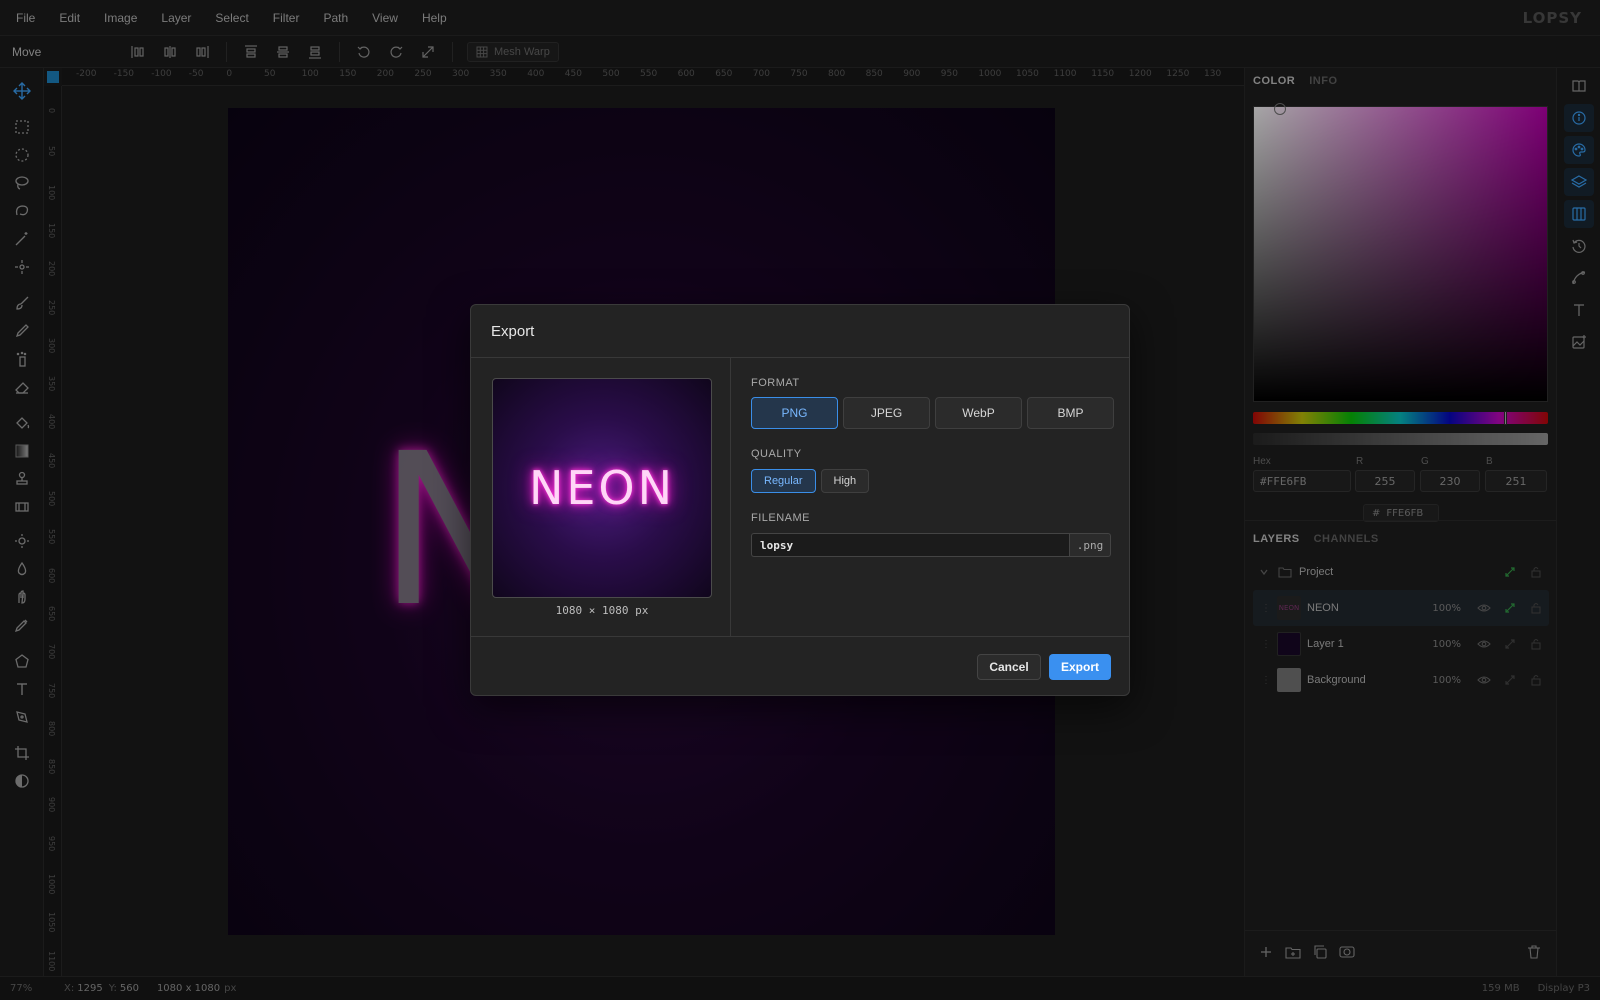 Image resolution: width=1600 pixels, height=1000 pixels. What do you see at coordinates (1080, 667) in the screenshot?
I see `export-button: Export` at bounding box center [1080, 667].